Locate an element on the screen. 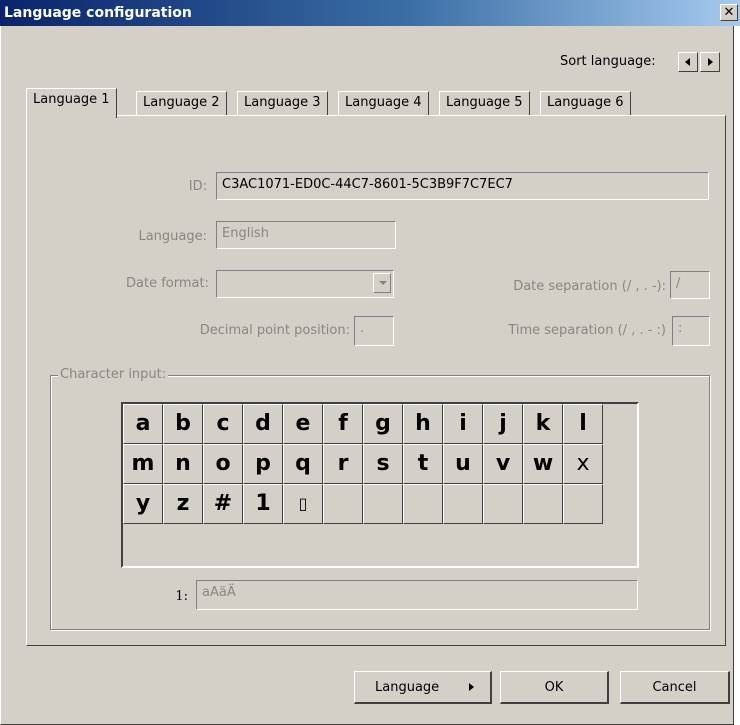 Image resolution: width=740 pixels, height=725 pixels. char-key: d is located at coordinates (263, 424).